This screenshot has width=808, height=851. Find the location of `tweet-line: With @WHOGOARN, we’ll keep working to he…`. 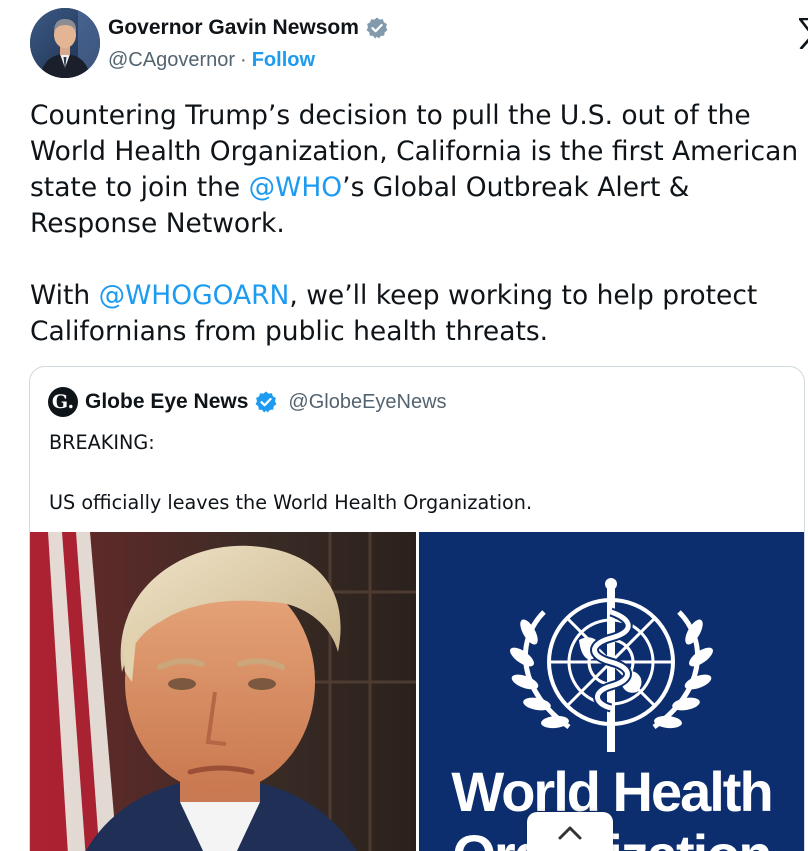

tweet-line: With @WHOGOARN, we’ll keep working to he… is located at coordinates (418, 296).